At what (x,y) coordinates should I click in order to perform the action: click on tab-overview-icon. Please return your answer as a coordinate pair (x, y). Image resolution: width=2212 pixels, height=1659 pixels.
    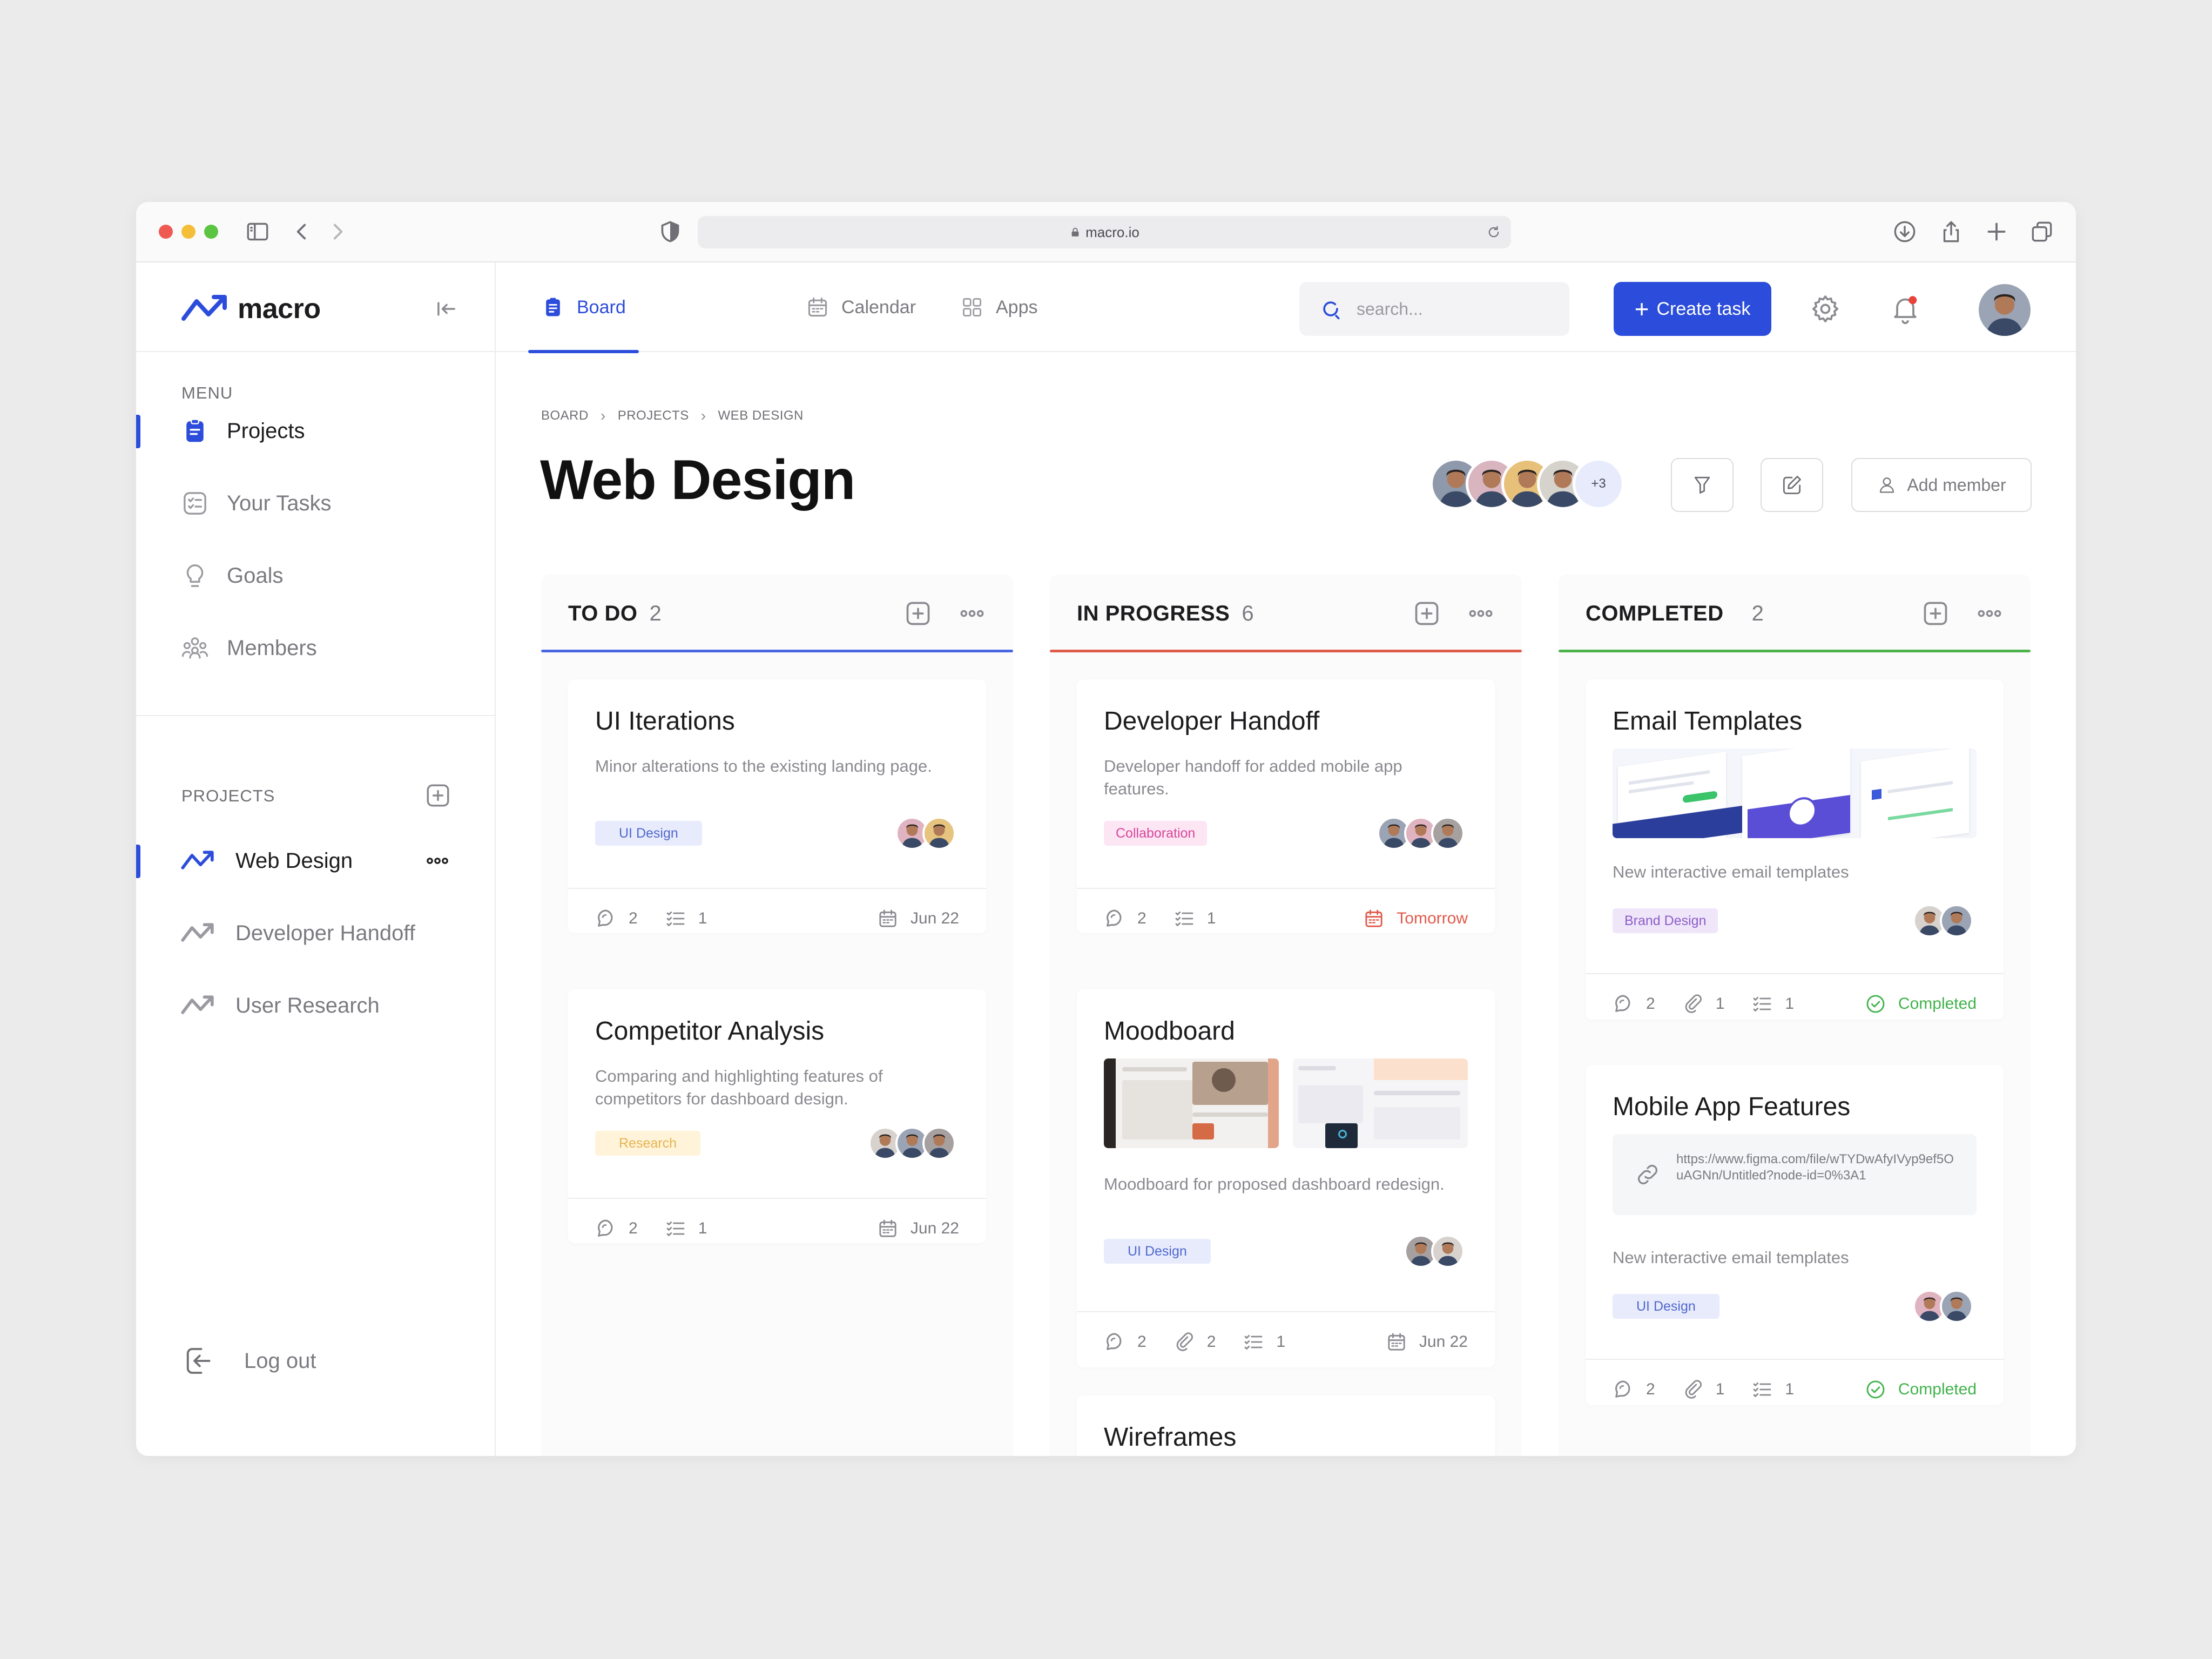
    Looking at the image, I should click on (2041, 231).